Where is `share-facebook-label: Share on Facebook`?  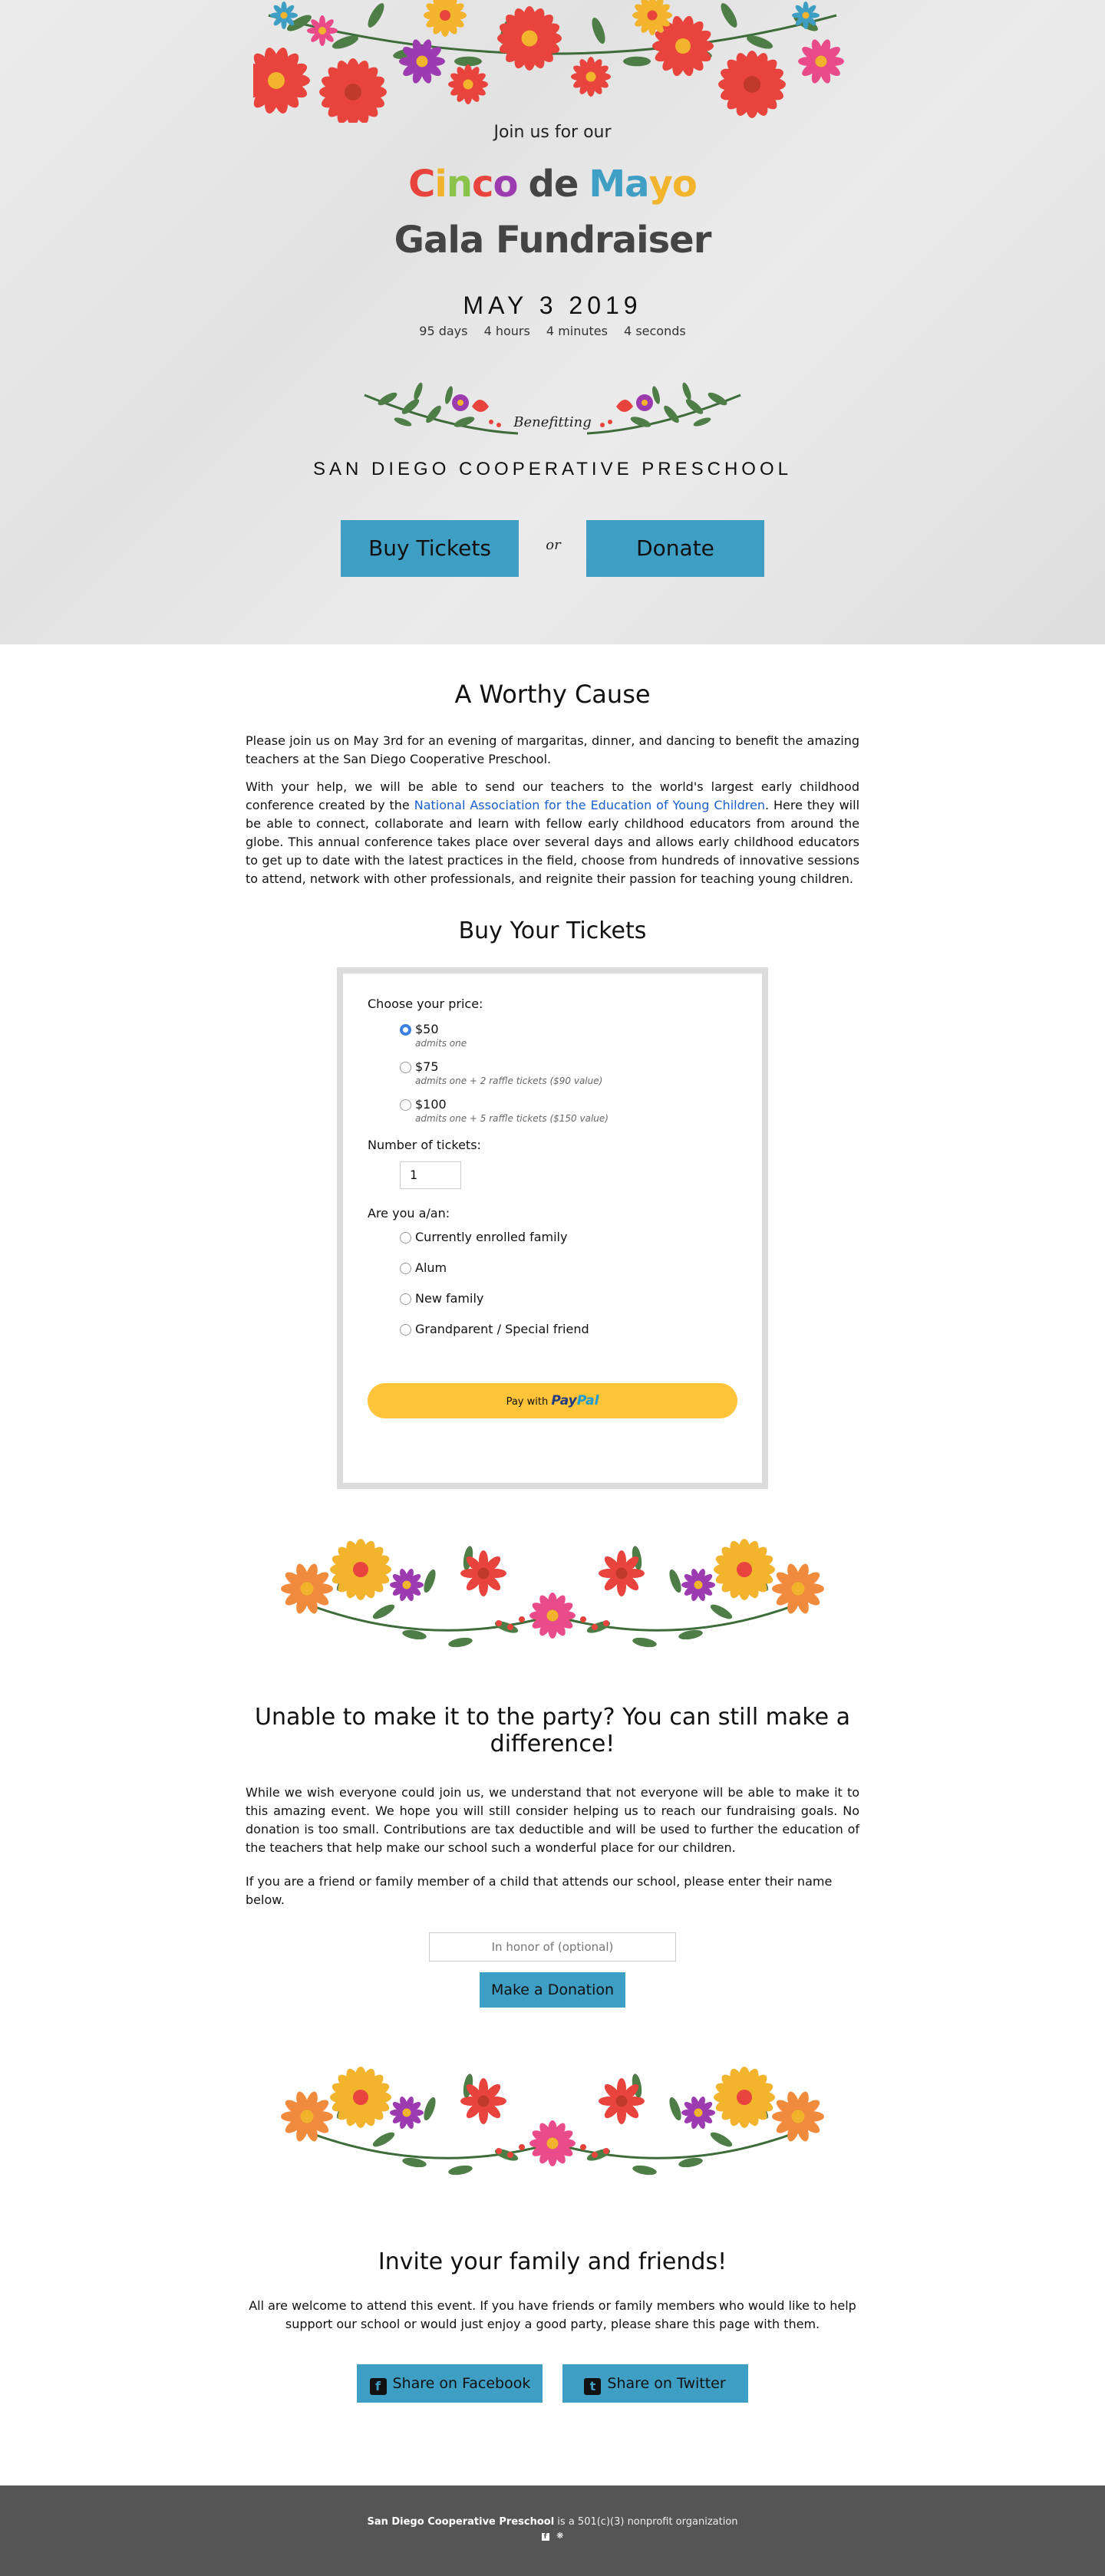 share-facebook-label: Share on Facebook is located at coordinates (461, 2383).